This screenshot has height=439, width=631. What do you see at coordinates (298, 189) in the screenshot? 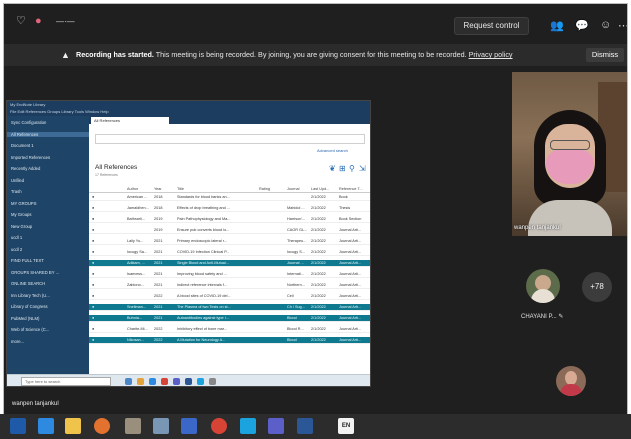
I see `column-header: Journal` at bounding box center [298, 189].